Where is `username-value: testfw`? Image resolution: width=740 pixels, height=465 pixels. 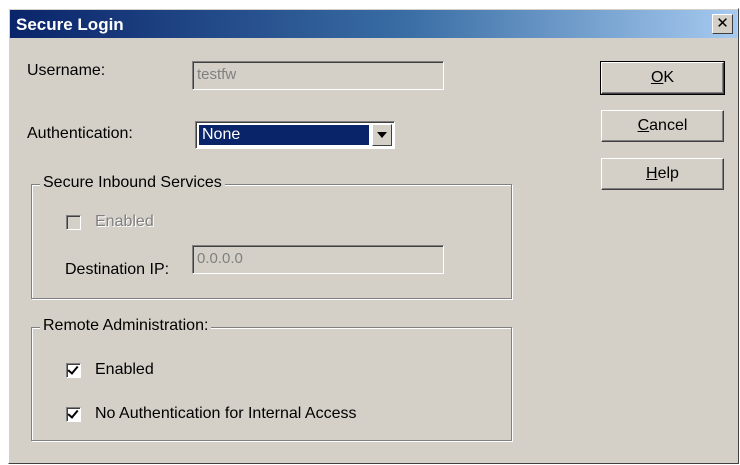 username-value: testfw is located at coordinates (217, 74).